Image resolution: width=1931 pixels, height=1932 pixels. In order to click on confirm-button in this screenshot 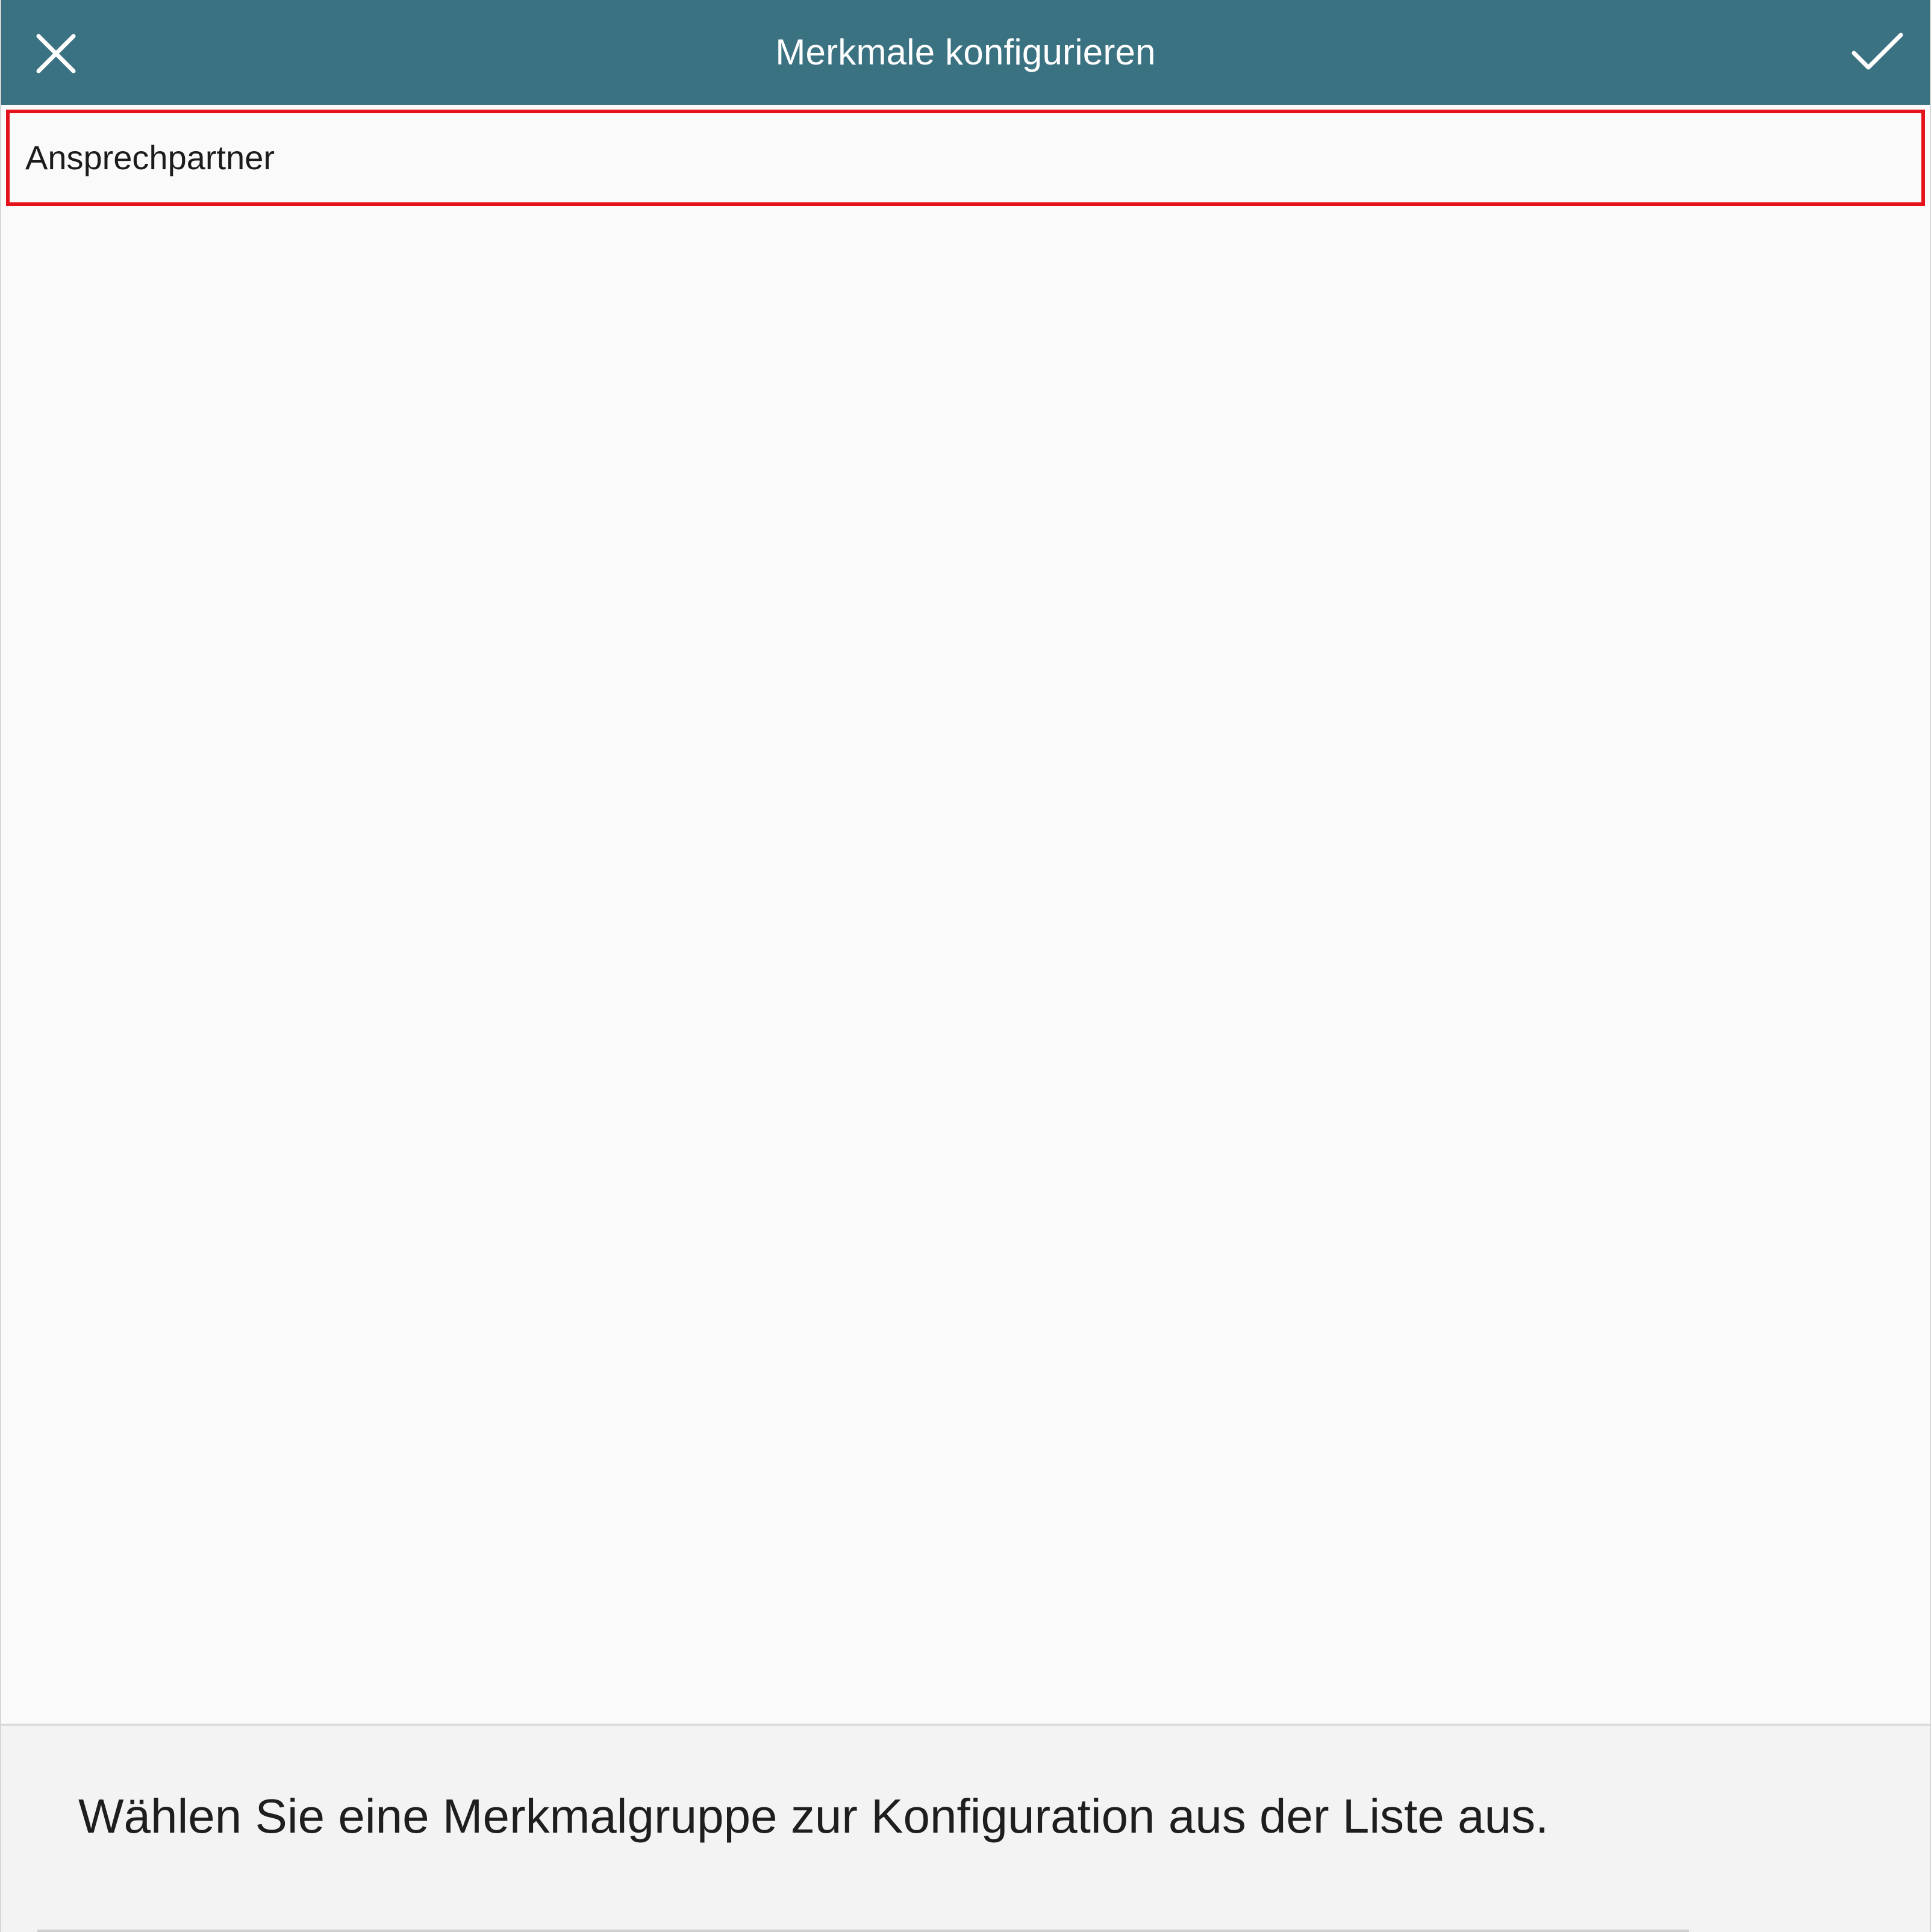, I will do `click(1877, 53)`.